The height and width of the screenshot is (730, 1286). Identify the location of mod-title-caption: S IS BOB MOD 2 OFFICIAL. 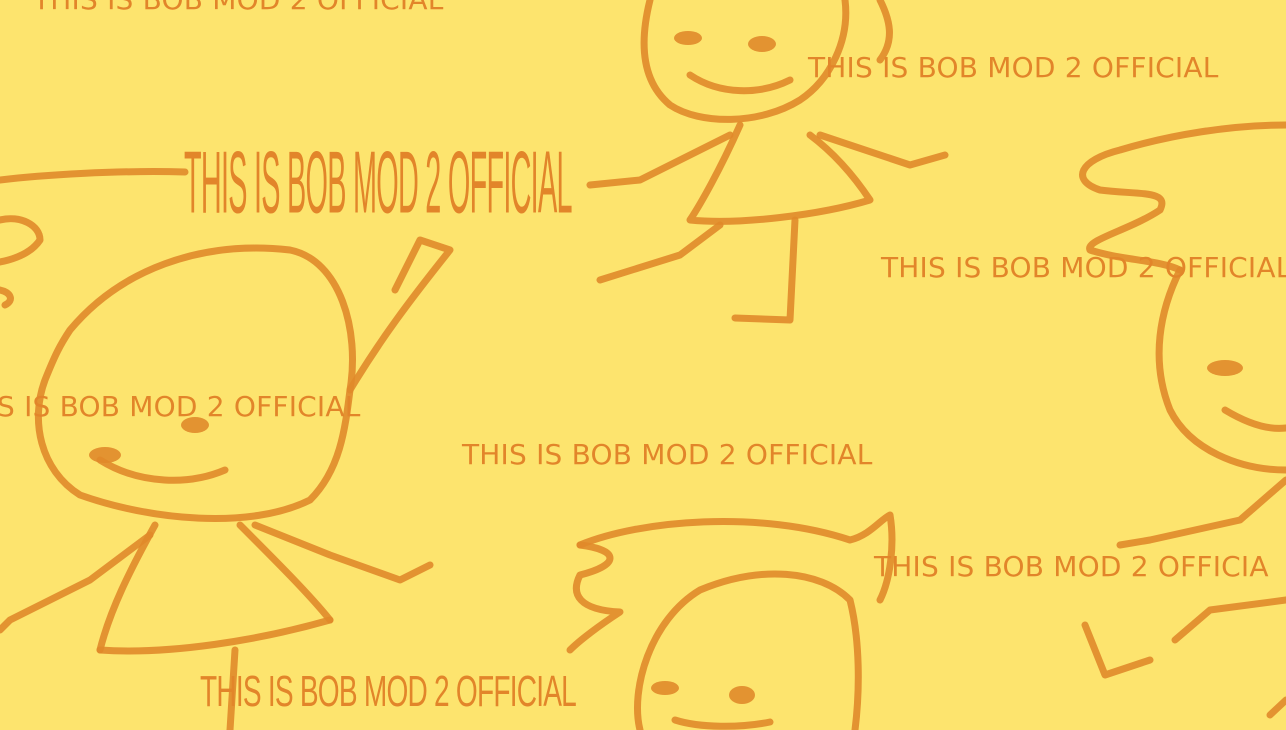
(180, 406).